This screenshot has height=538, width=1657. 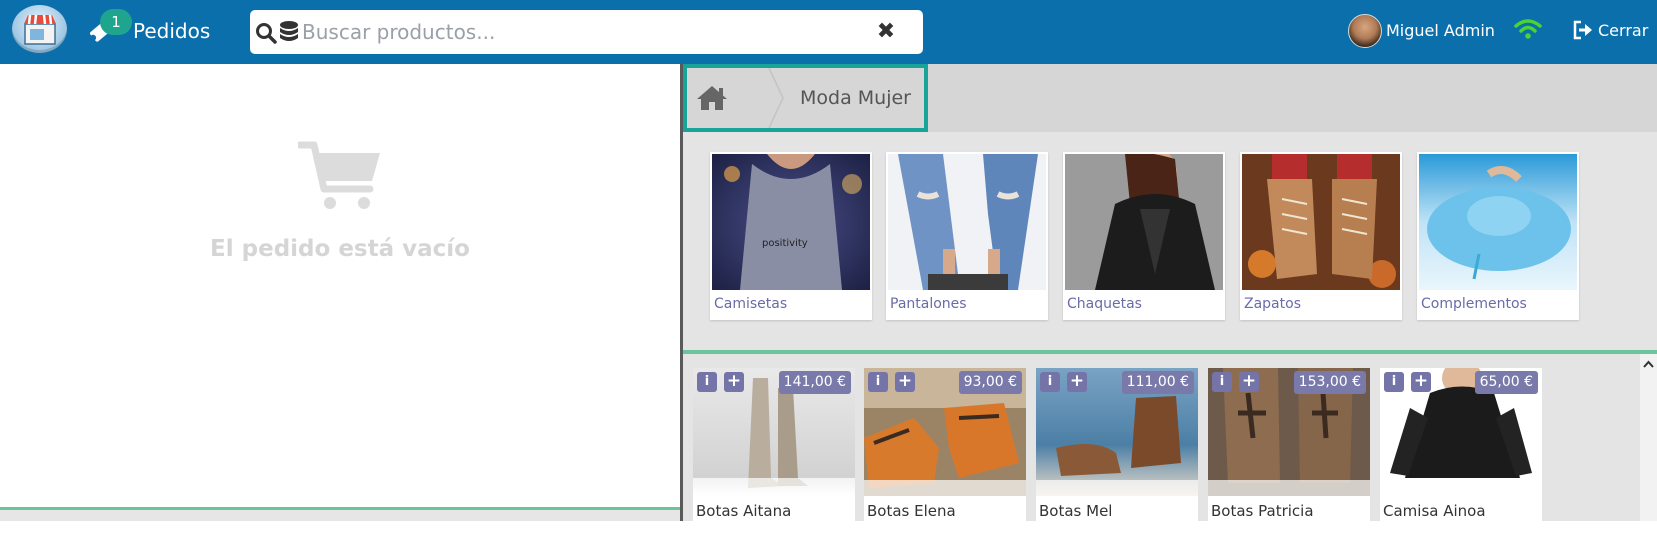 What do you see at coordinates (1461, 453) in the screenshot?
I see `product-card: i + 65,00 € Camisa Ainoa` at bounding box center [1461, 453].